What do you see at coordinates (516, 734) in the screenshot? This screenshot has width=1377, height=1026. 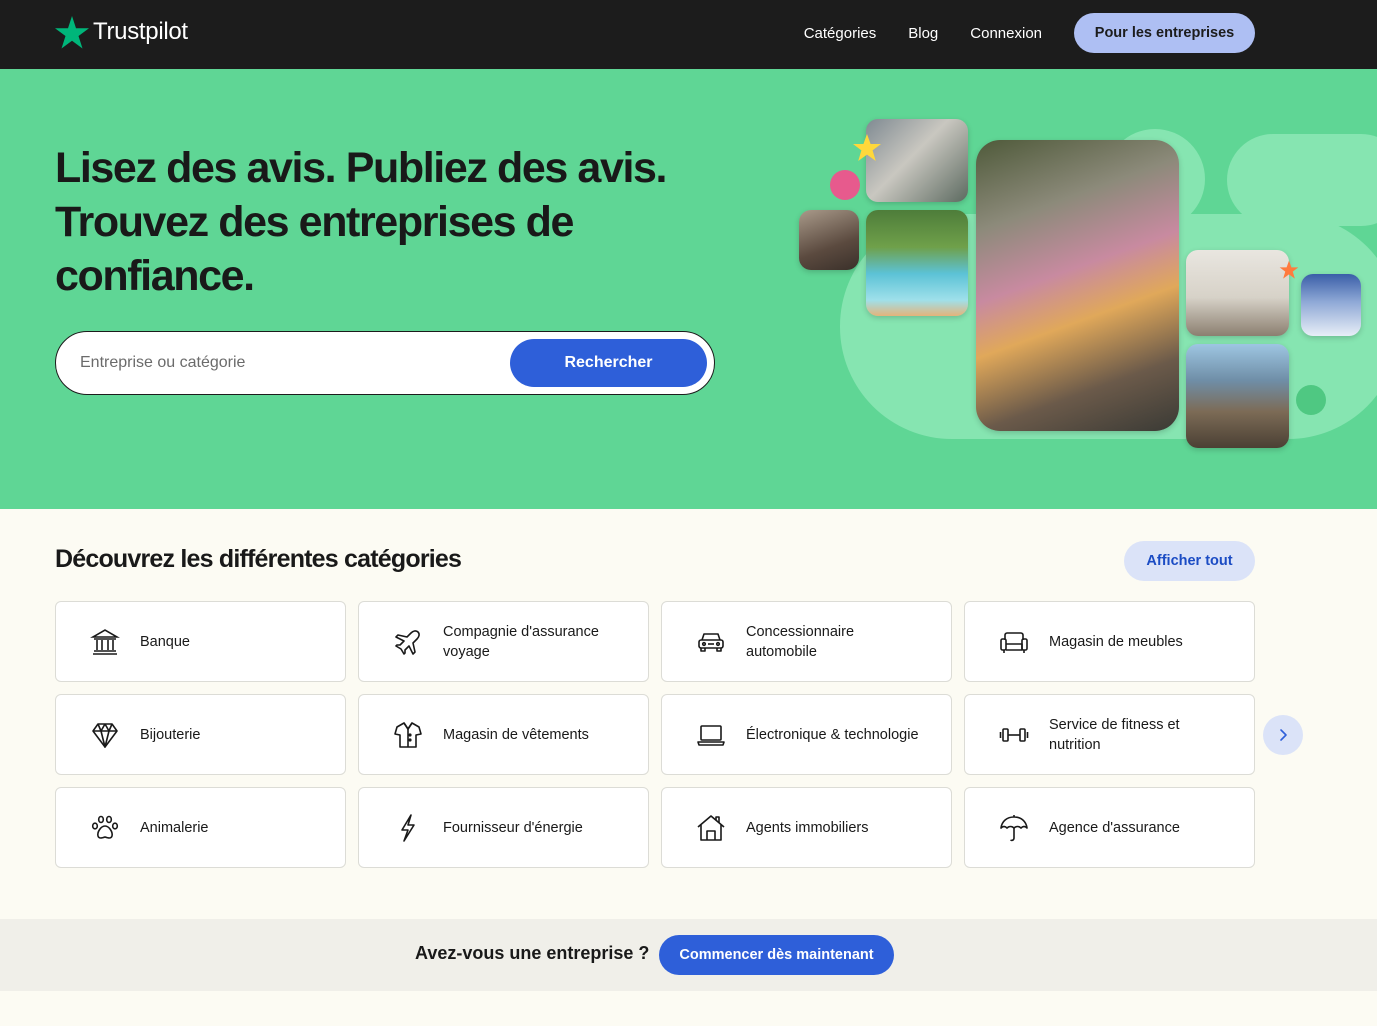 I see `category-label: Magasin de vêtements` at bounding box center [516, 734].